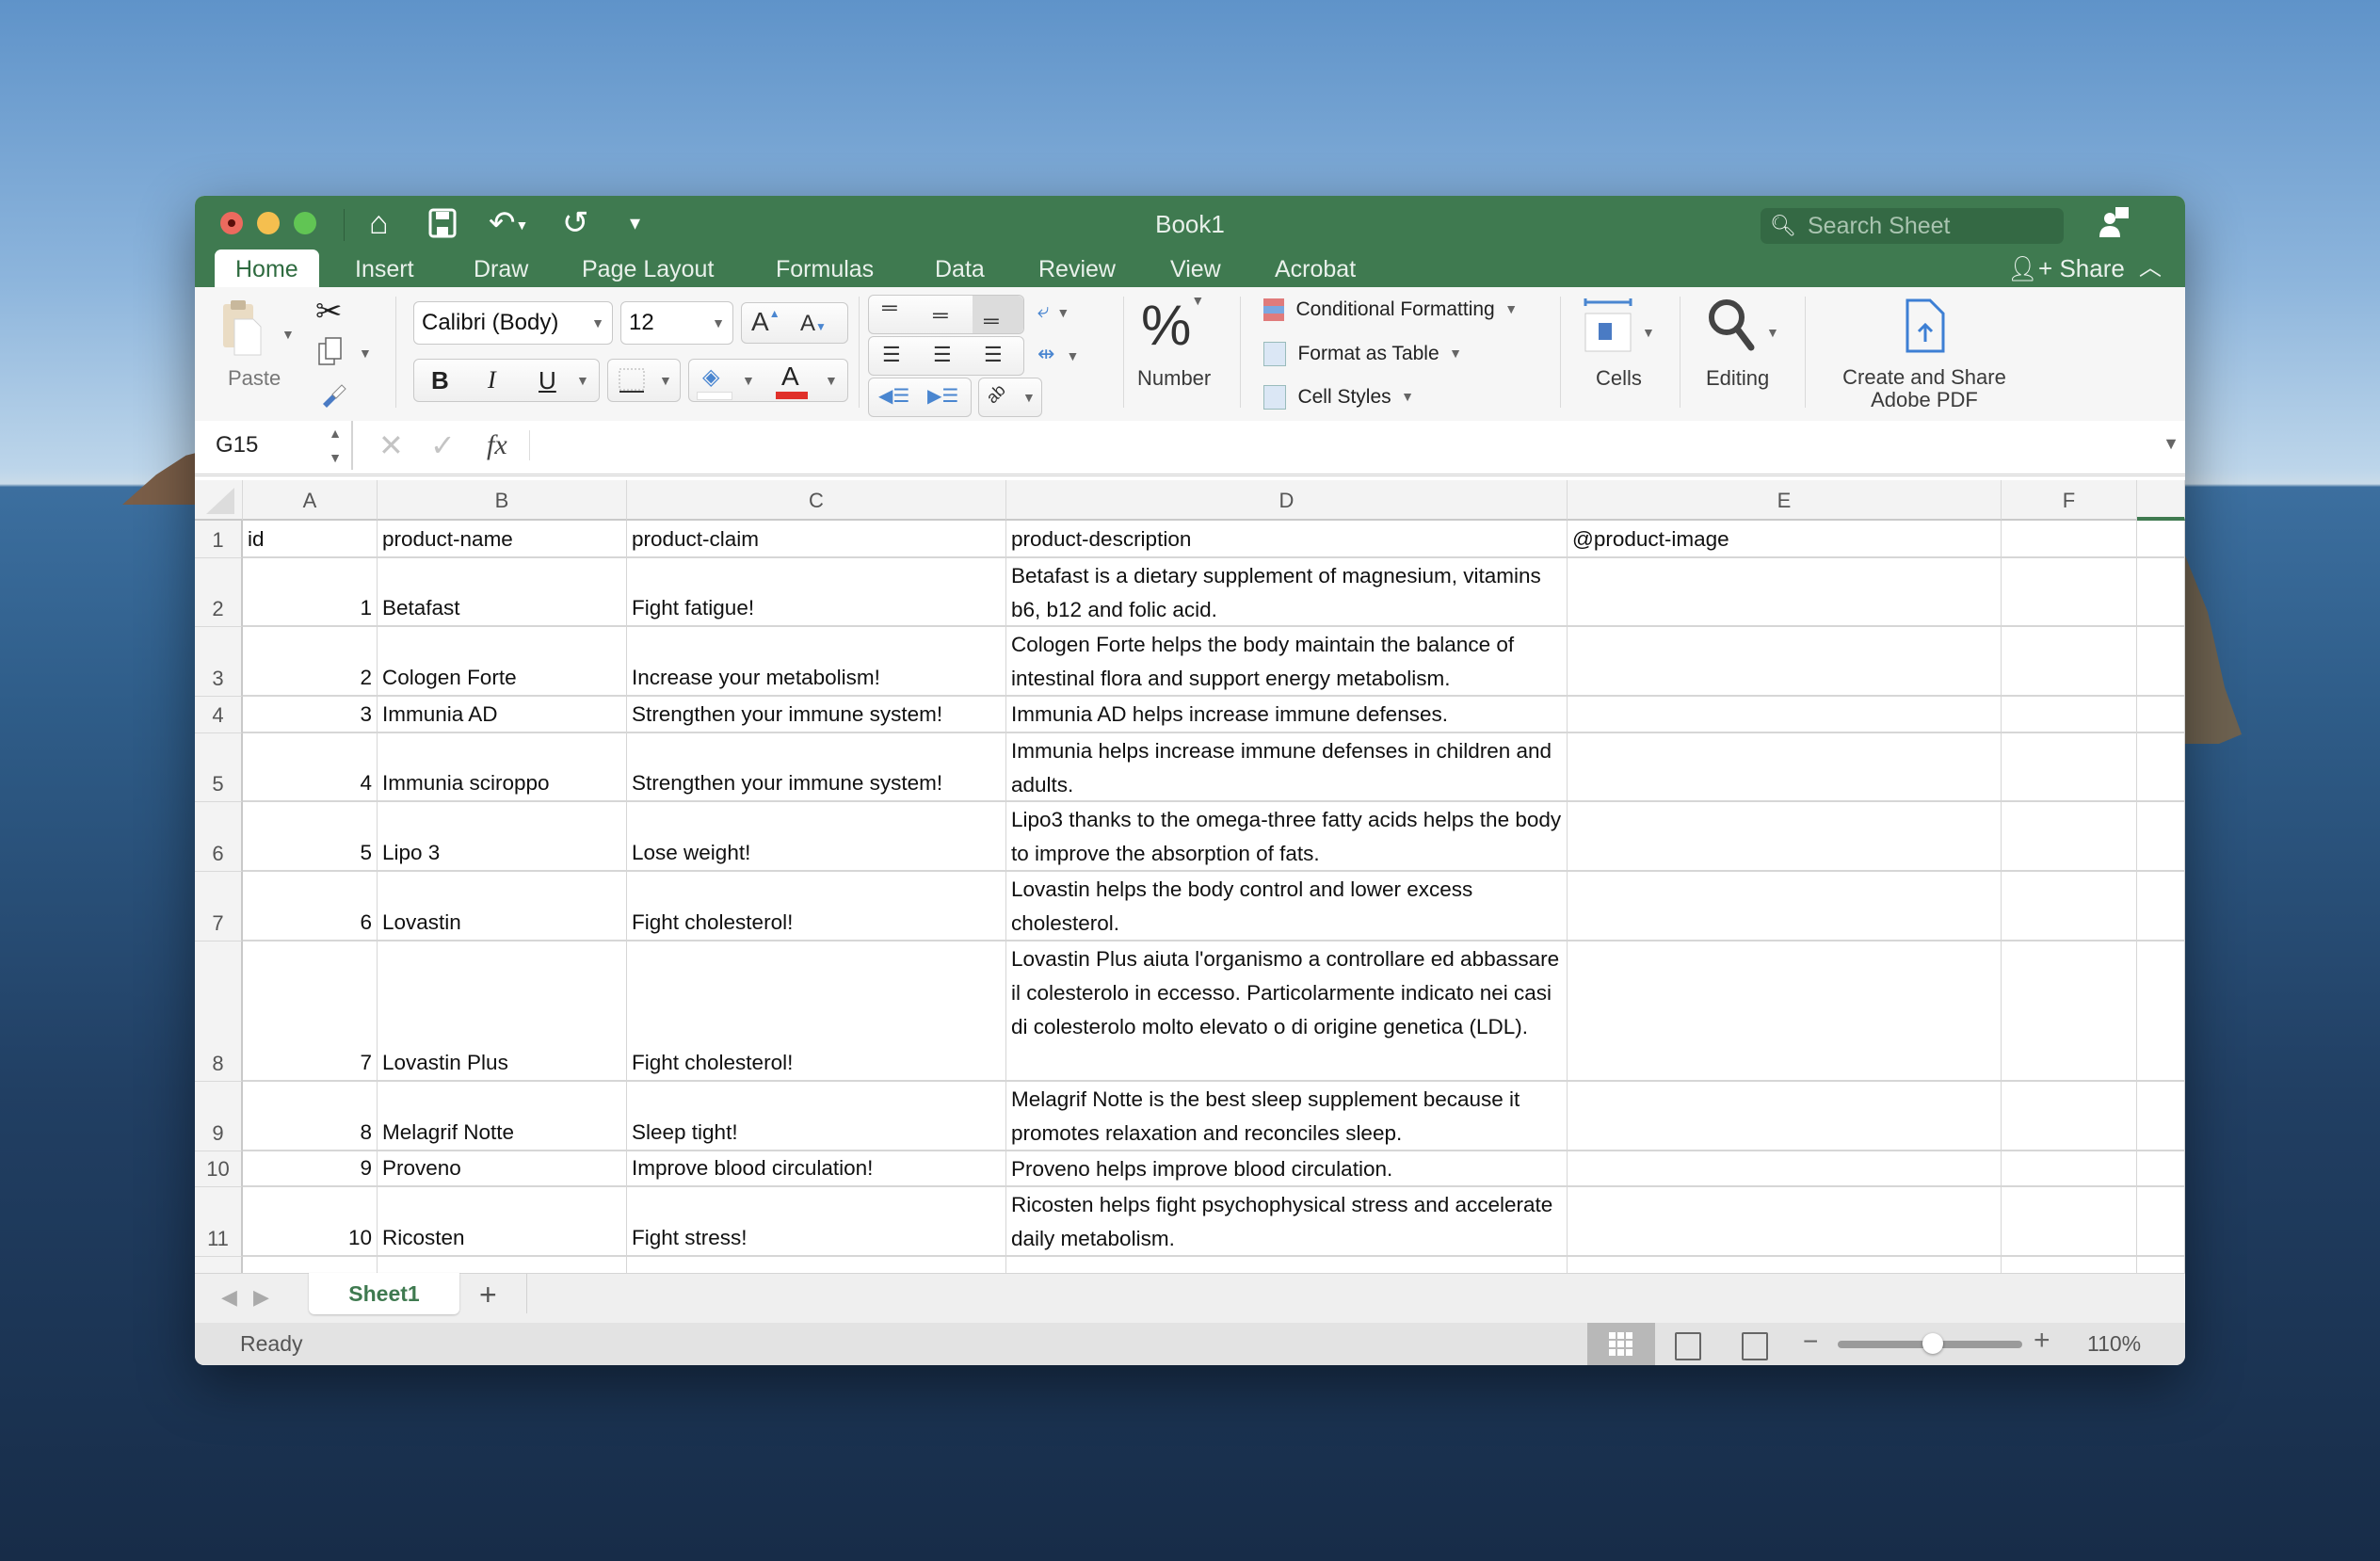  What do you see at coordinates (1785, 539) in the screenshot?
I see `header-cell: @product-image` at bounding box center [1785, 539].